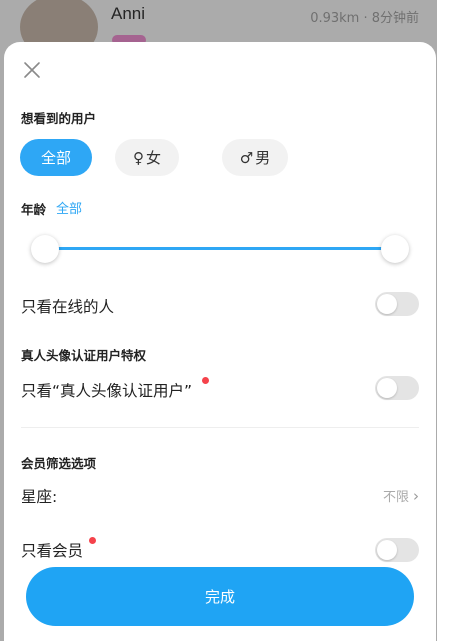 The width and height of the screenshot is (453, 641). Describe the element at coordinates (416, 495) in the screenshot. I see `chevron-right-icon: ›` at that location.